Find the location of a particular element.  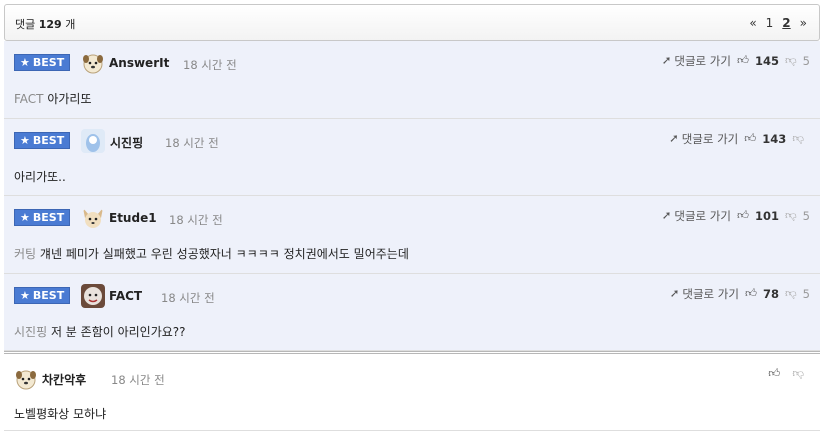

comment-text: 아가리또 is located at coordinates (69, 99).